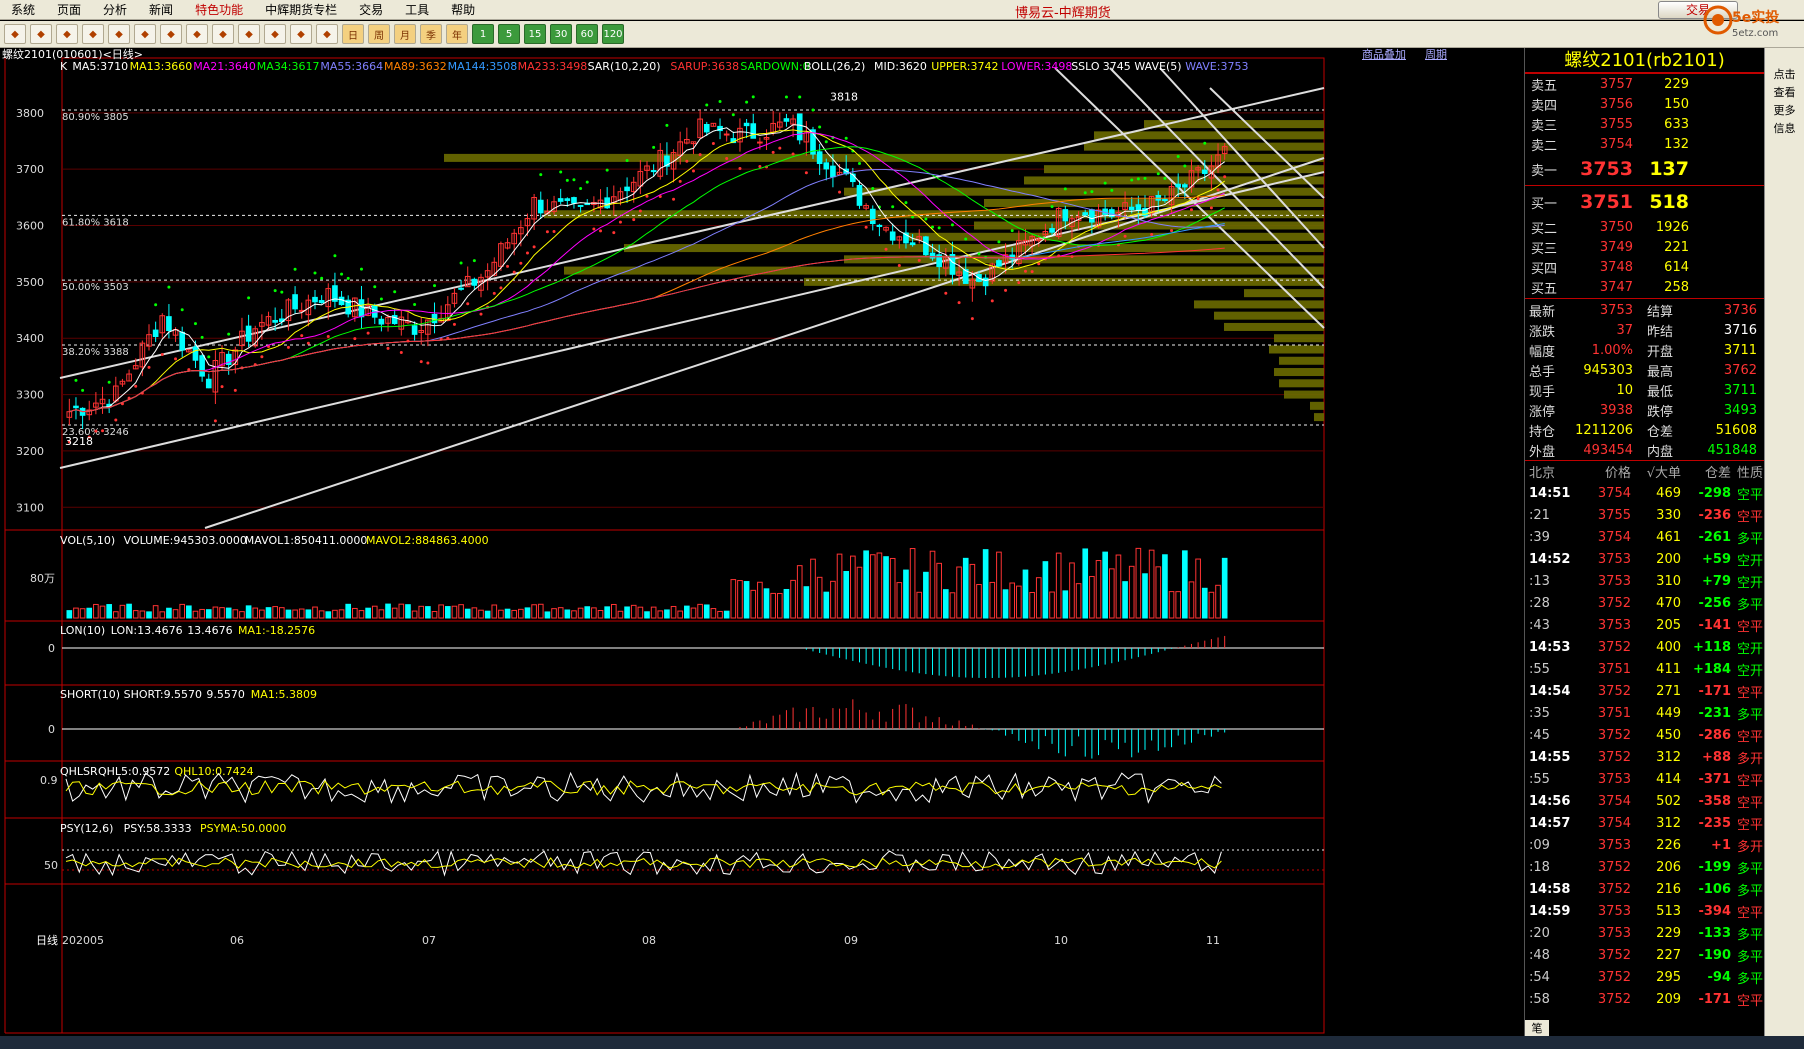 The height and width of the screenshot is (1049, 1804). I want to click on ask-row-2-volume: 633, so click(1676, 124).